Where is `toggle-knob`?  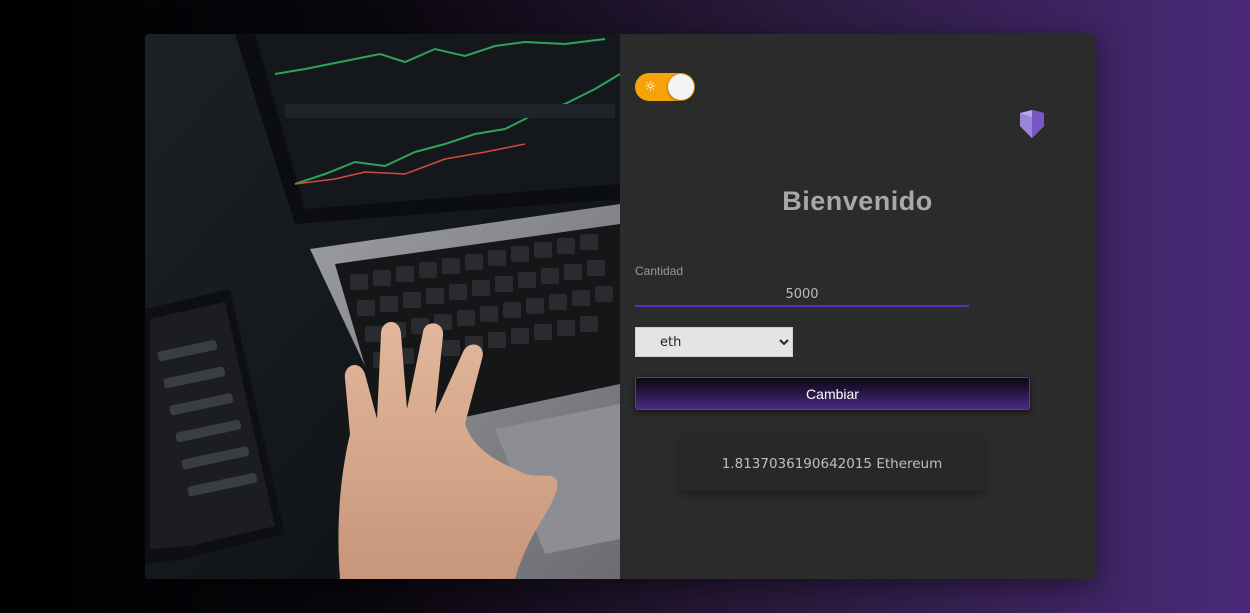 toggle-knob is located at coordinates (681, 87).